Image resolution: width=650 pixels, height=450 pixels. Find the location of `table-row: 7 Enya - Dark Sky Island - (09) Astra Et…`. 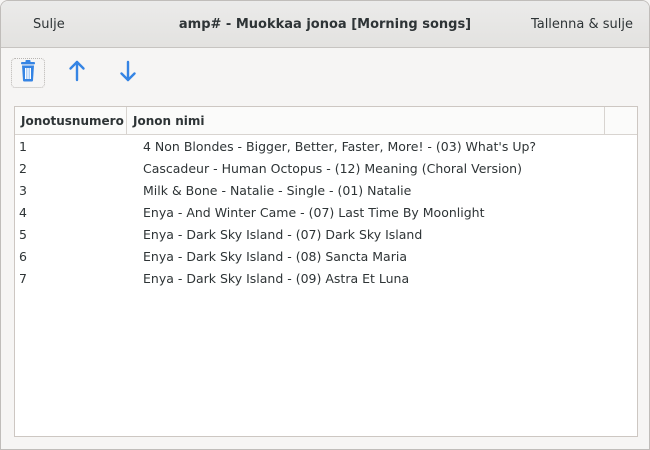

table-row: 7 Enya - Dark Sky Island - (09) Astra Et… is located at coordinates (326, 279).